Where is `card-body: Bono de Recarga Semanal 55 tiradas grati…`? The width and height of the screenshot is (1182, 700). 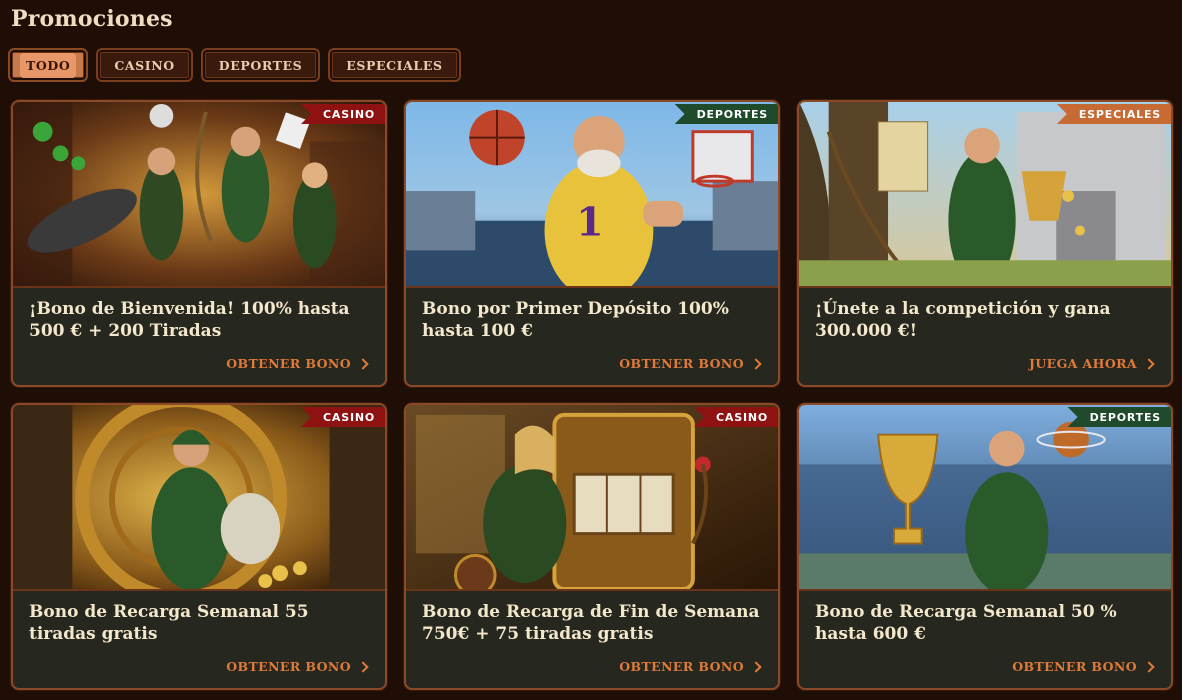
card-body: Bono de Recarga Semanal 55 tiradas grati… is located at coordinates (199, 639).